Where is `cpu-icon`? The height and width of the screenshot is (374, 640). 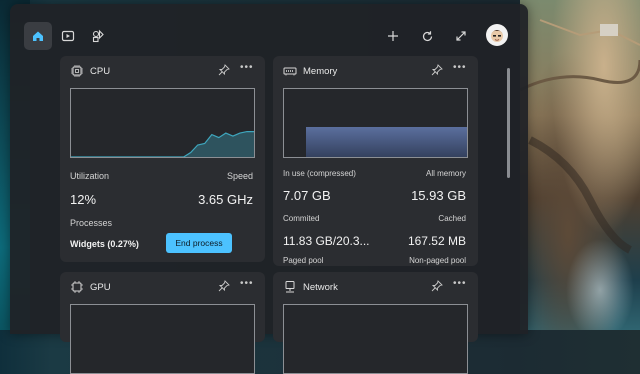
cpu-icon is located at coordinates (77, 71).